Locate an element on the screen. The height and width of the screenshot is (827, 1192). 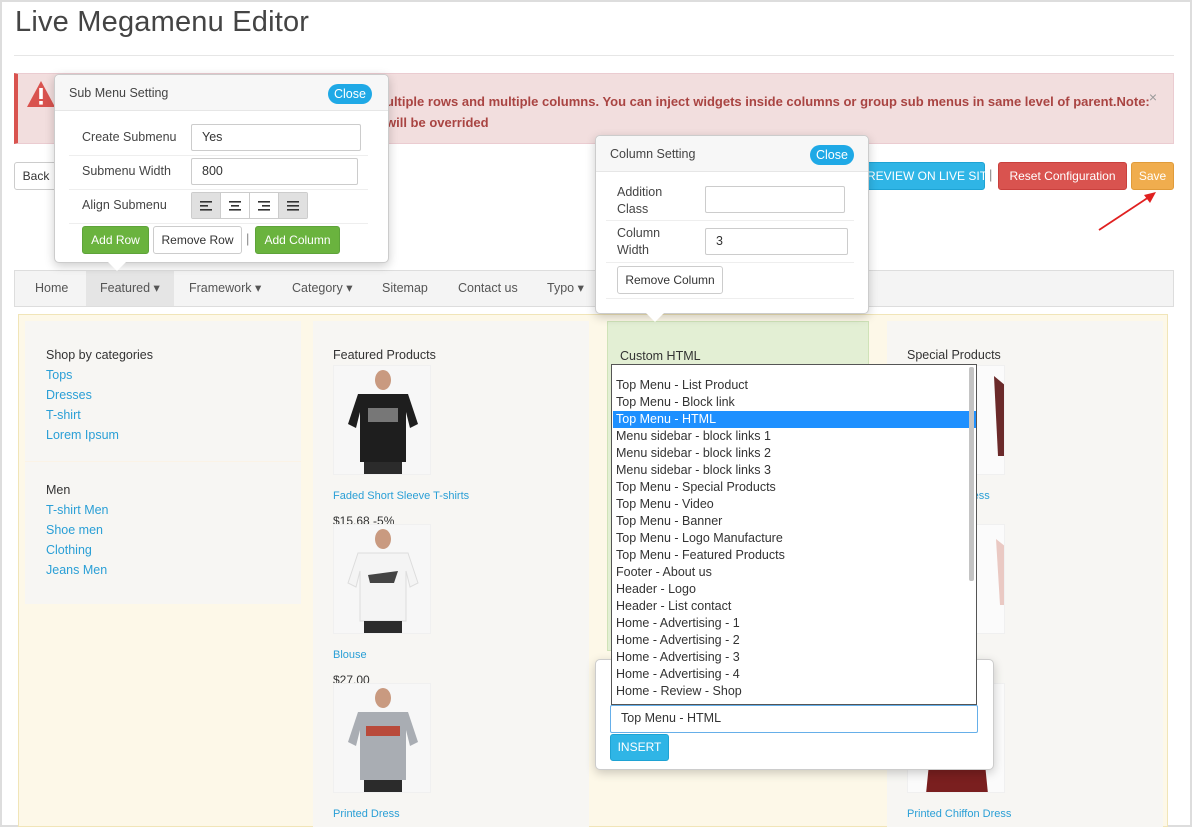
insert-button: INSERT is located at coordinates (639, 747).